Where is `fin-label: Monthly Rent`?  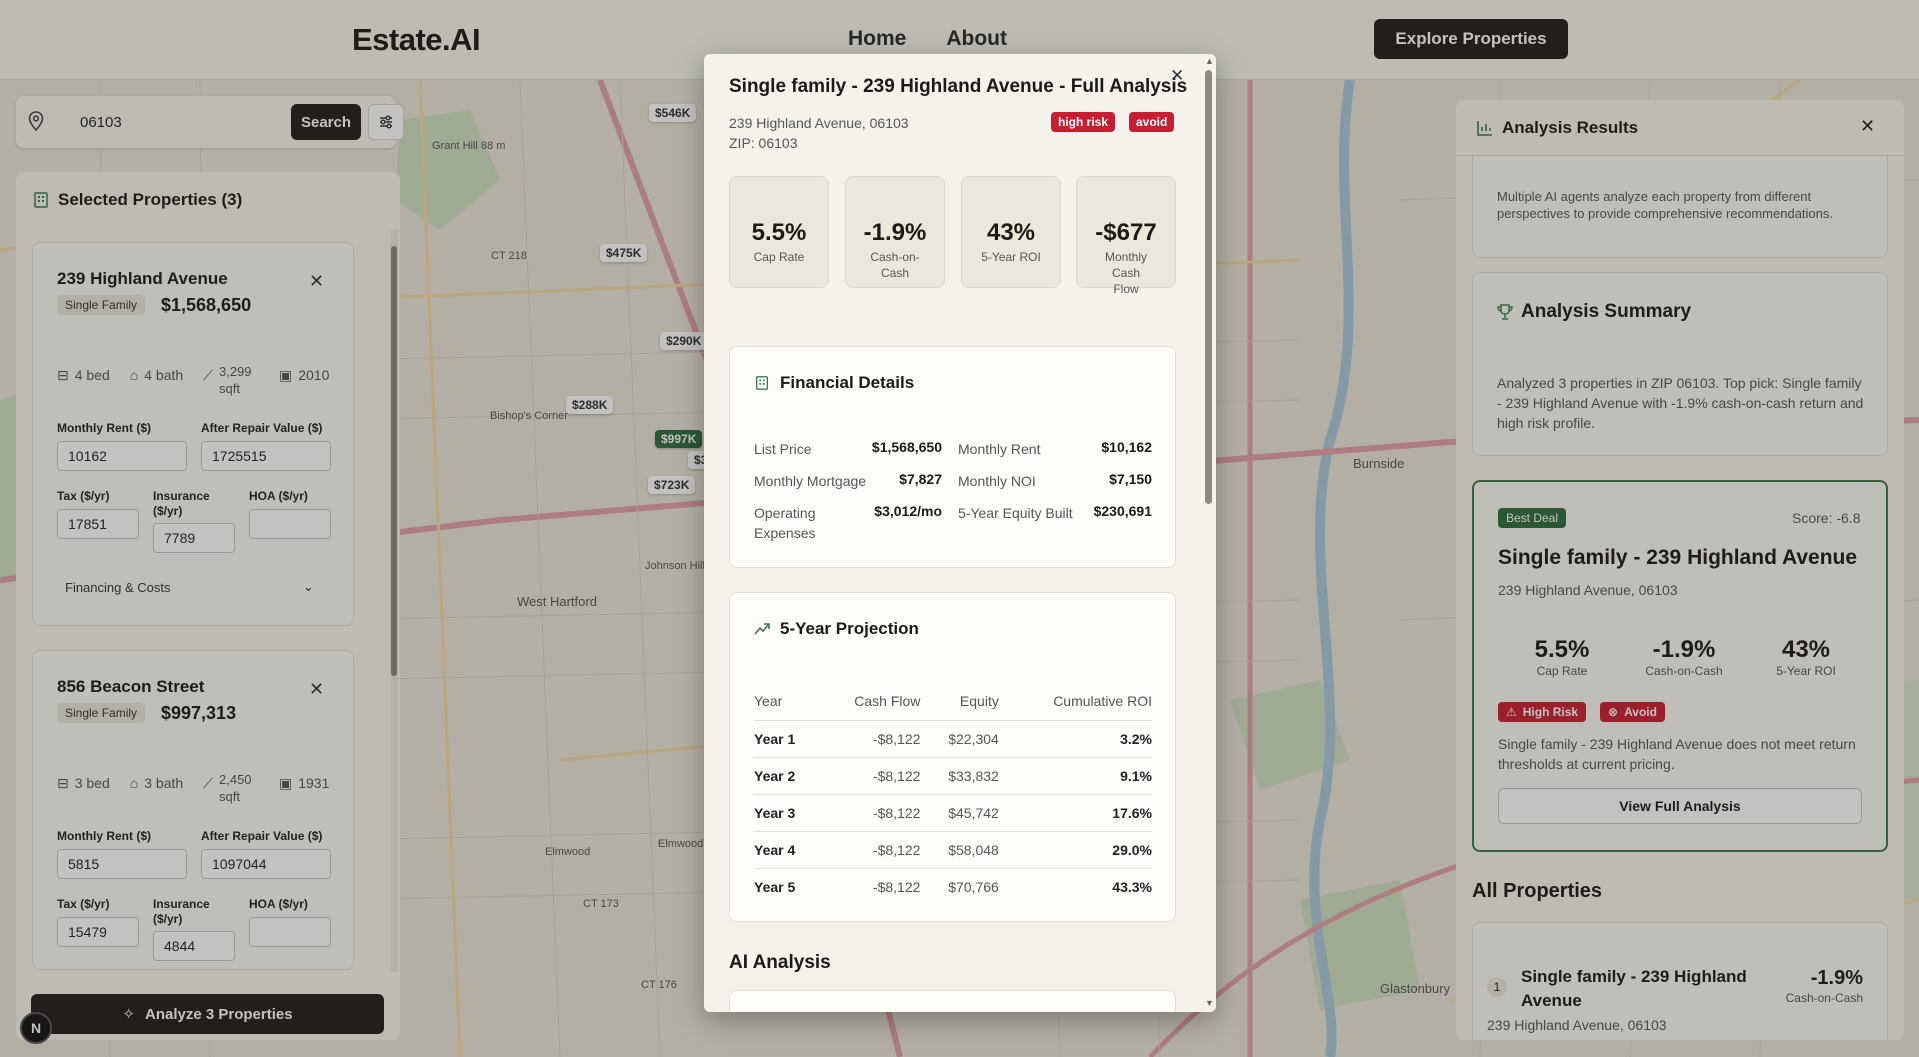
fin-label: Monthly Rent is located at coordinates (999, 449).